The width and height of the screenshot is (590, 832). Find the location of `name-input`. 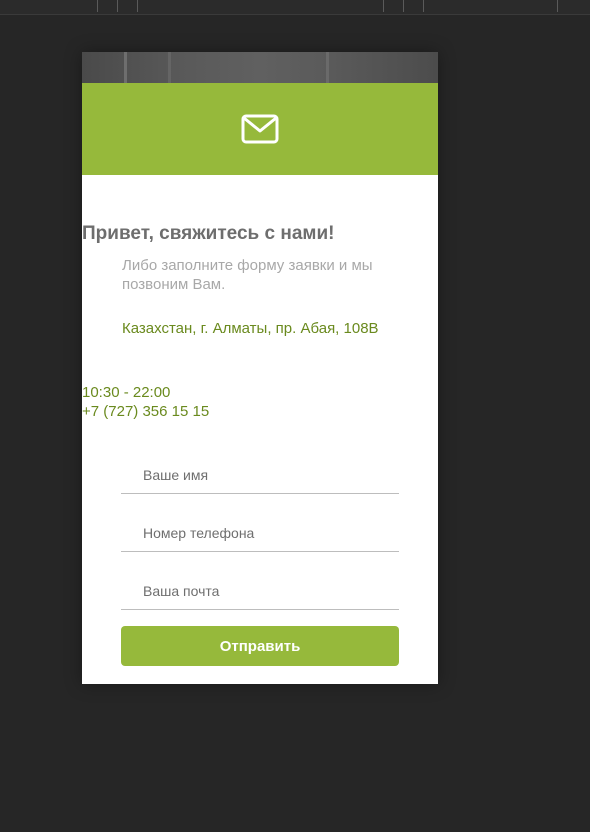

name-input is located at coordinates (260, 475).